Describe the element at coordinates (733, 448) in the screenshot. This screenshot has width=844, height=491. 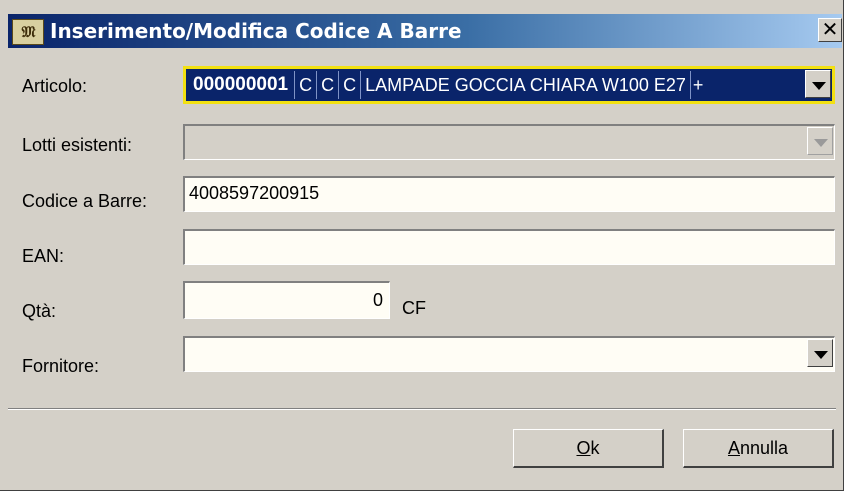
I see `cancel-mnemonic: A` at that location.